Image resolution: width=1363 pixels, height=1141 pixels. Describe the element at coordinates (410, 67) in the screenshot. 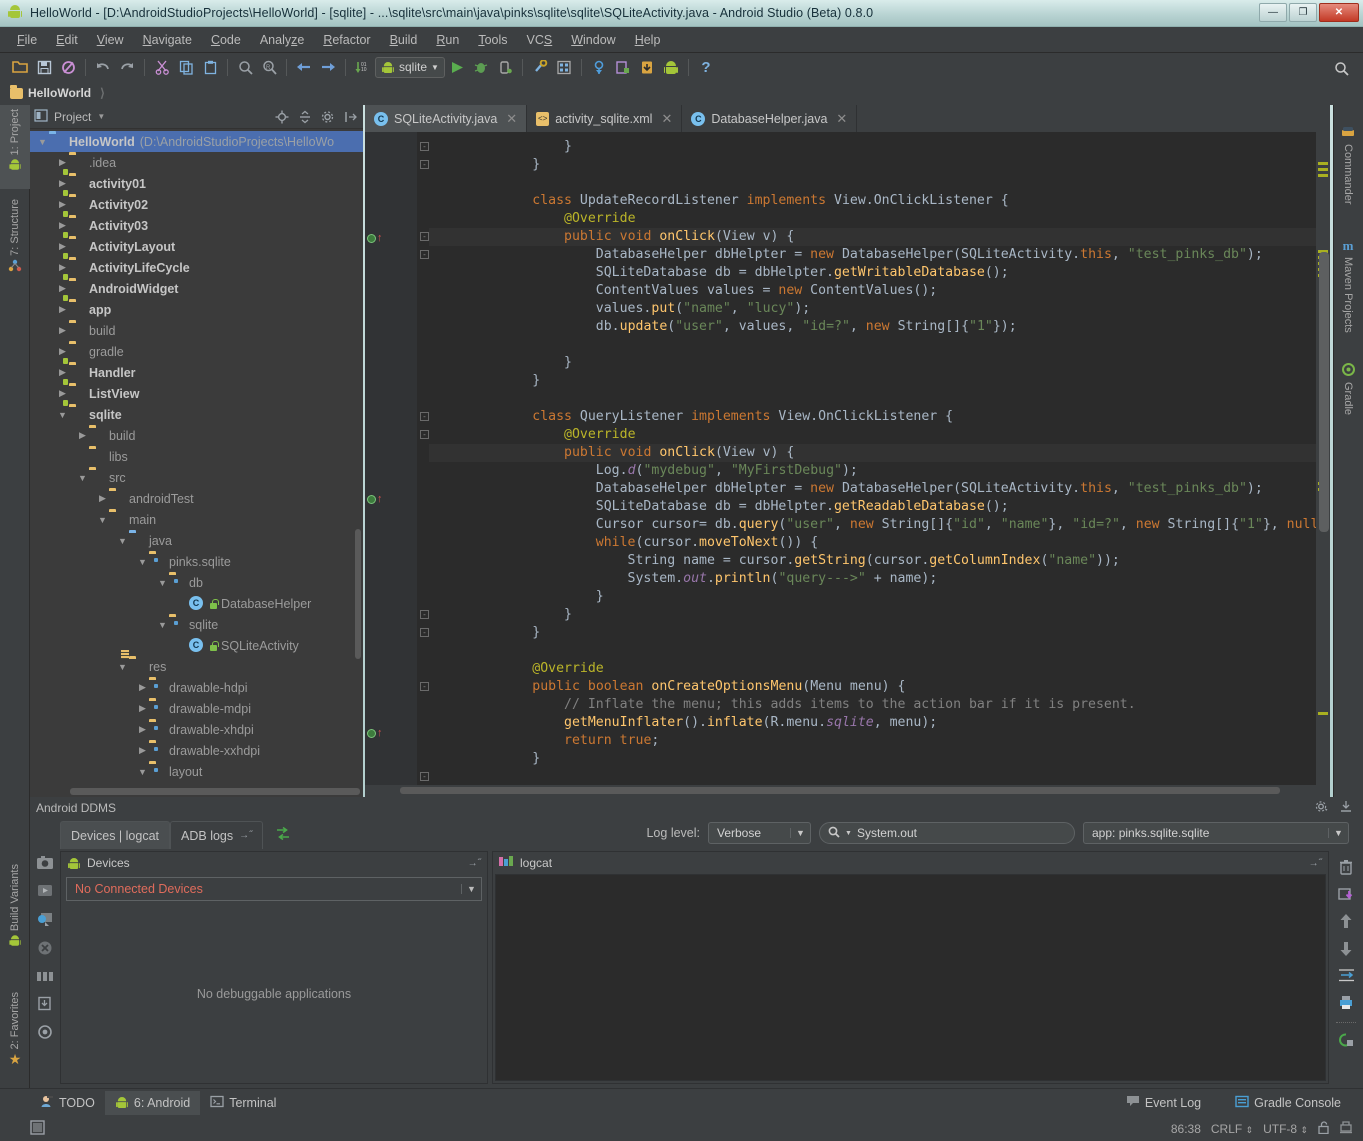

I see `run-configuration-selector: sqlite ▼` at that location.